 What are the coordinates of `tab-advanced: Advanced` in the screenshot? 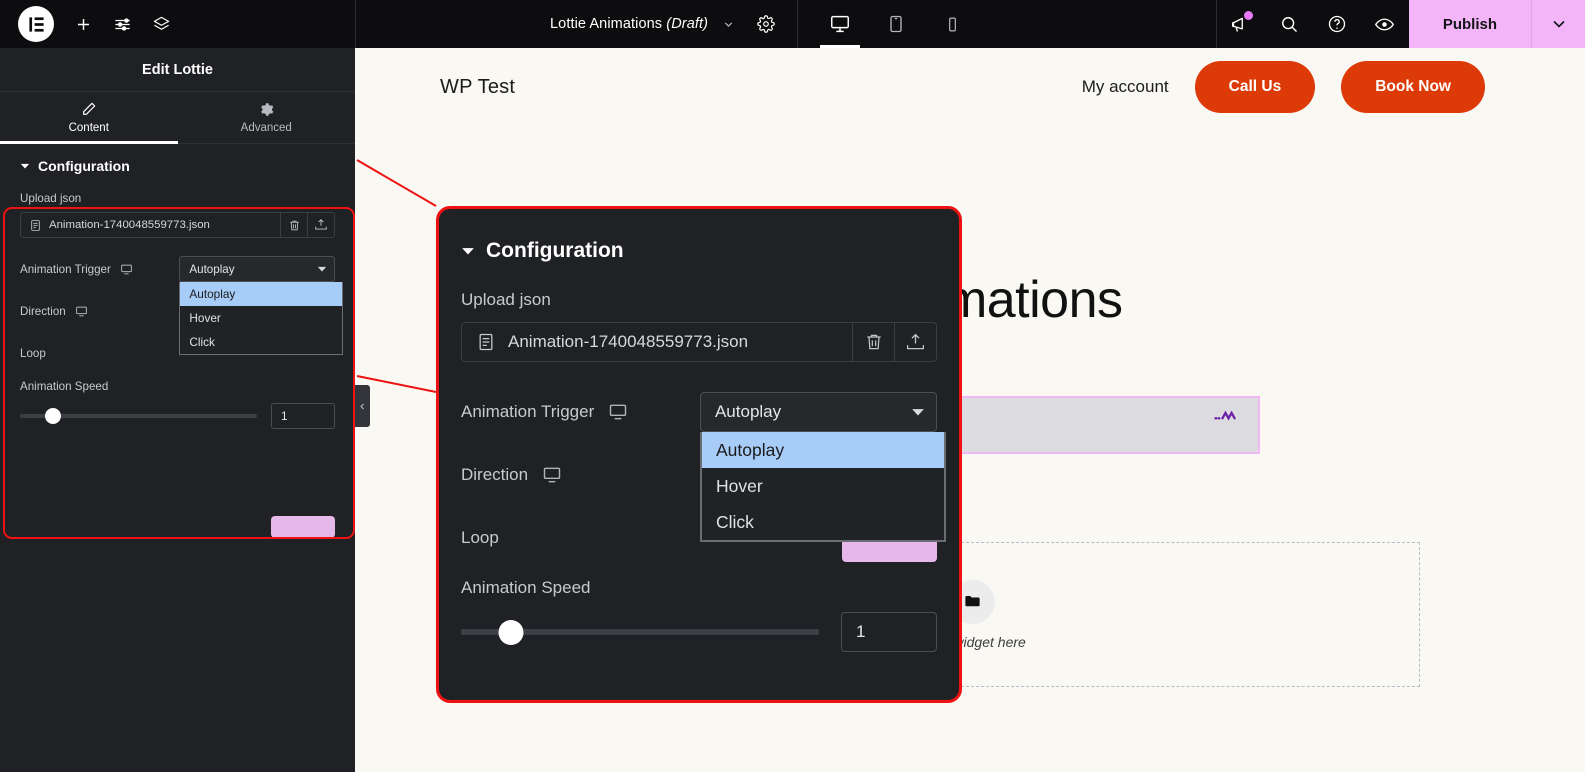 It's located at (267, 117).